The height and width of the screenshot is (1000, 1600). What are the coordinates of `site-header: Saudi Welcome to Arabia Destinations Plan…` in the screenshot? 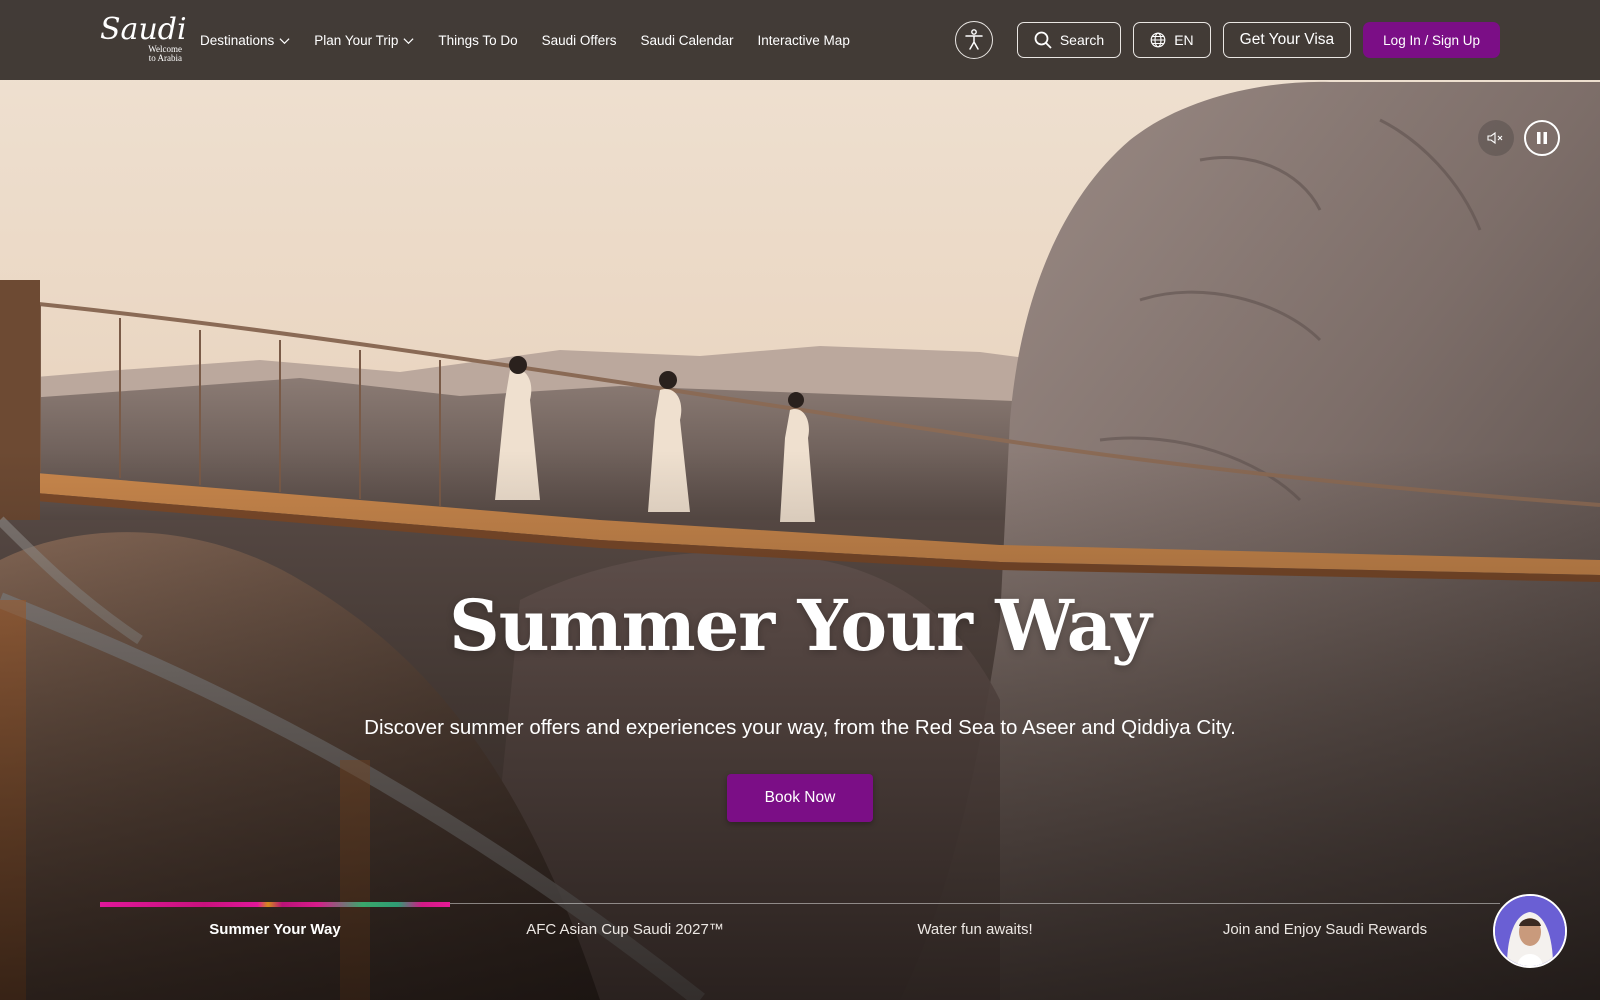 It's located at (800, 40).